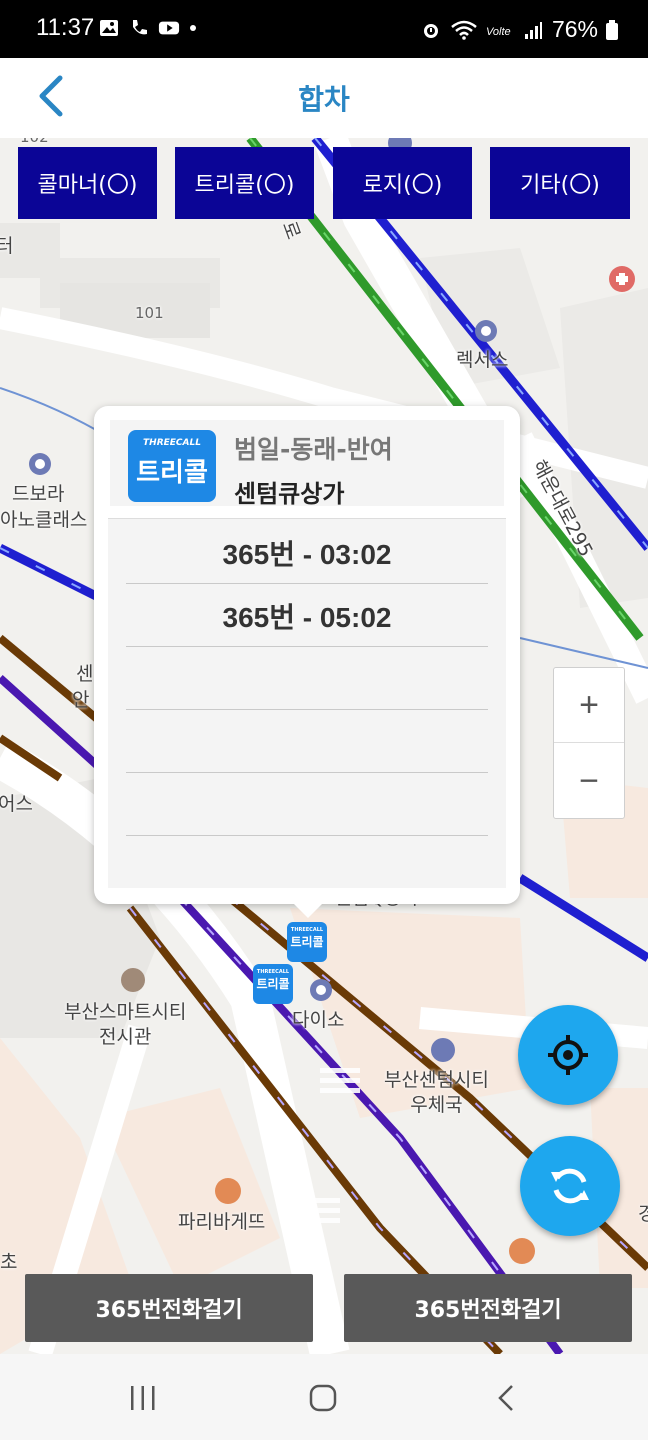  I want to click on threecall-logo: THREECALL 트리콜, so click(172, 466).